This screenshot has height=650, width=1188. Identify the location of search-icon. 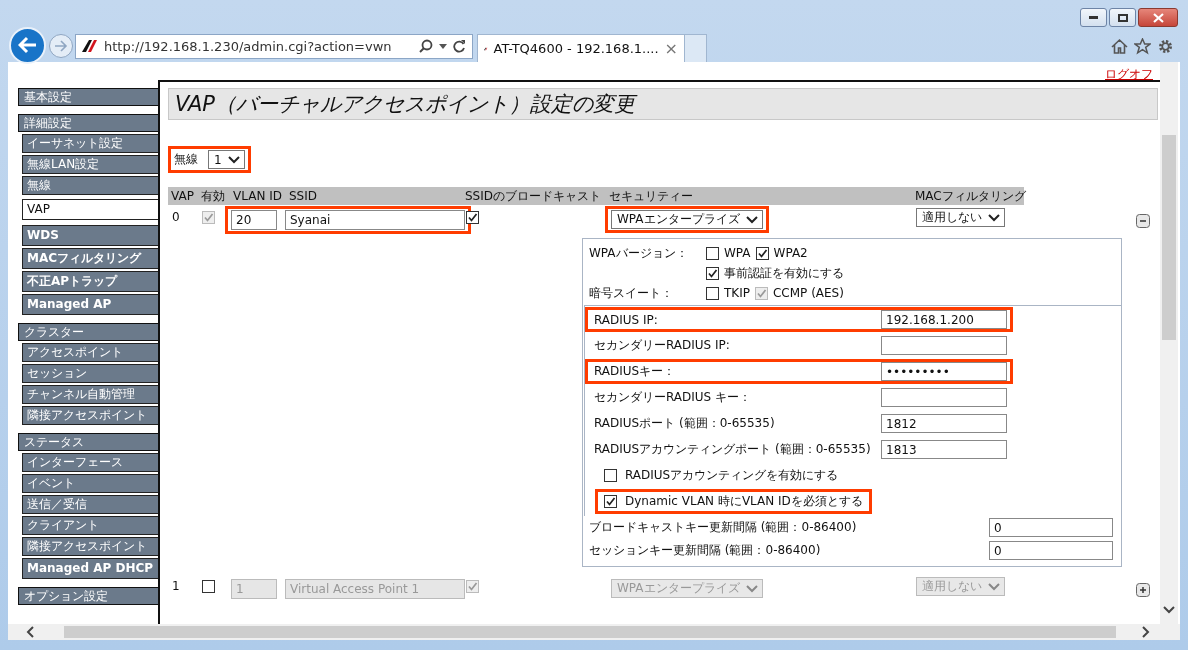
(426, 46).